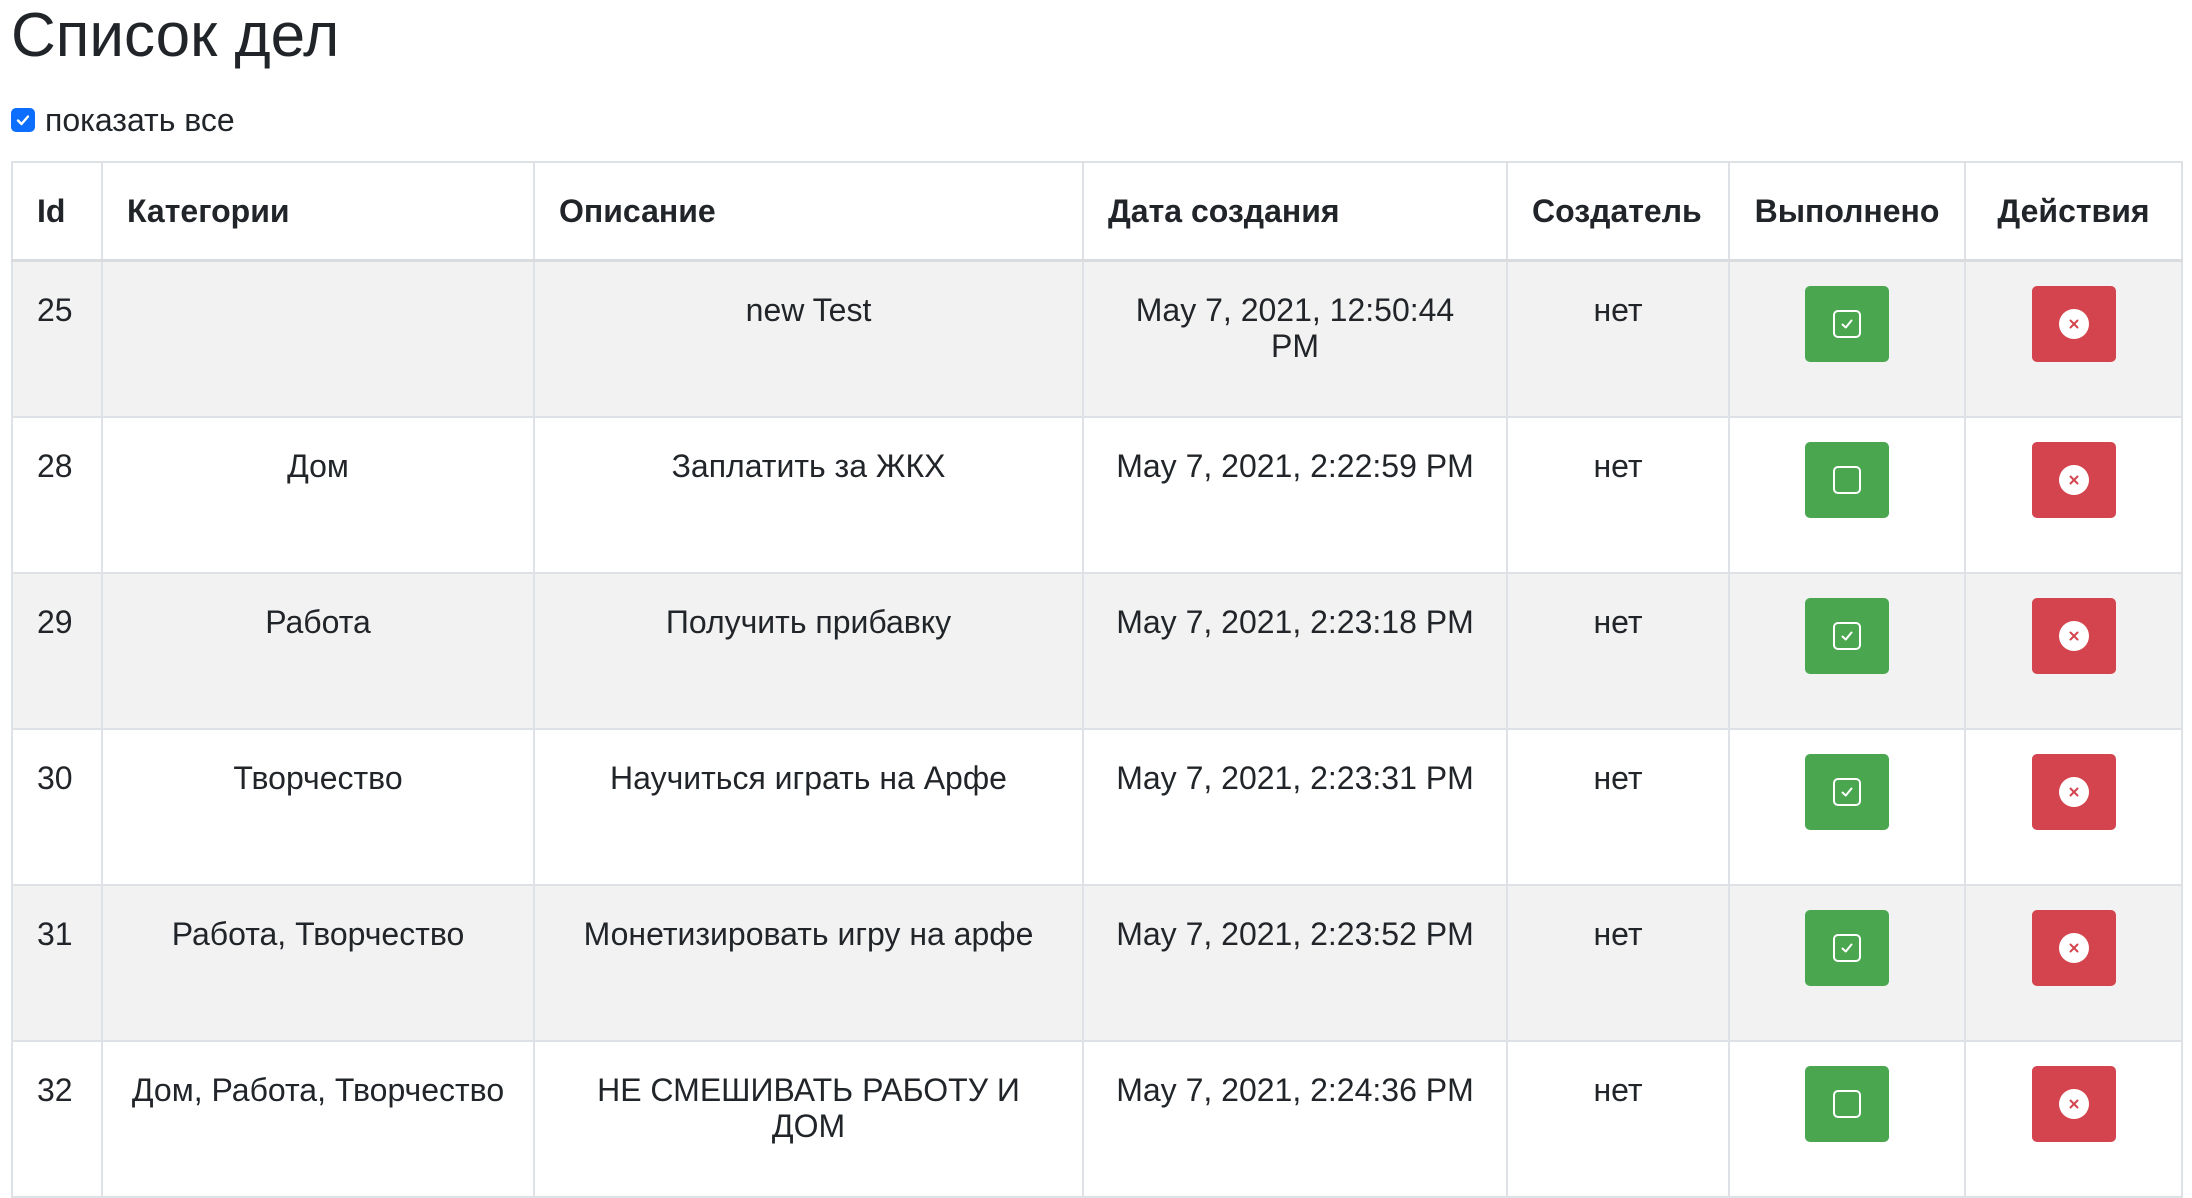  What do you see at coordinates (808, 963) in the screenshot?
I see `cell-description: Монетизировать игру на арфе` at bounding box center [808, 963].